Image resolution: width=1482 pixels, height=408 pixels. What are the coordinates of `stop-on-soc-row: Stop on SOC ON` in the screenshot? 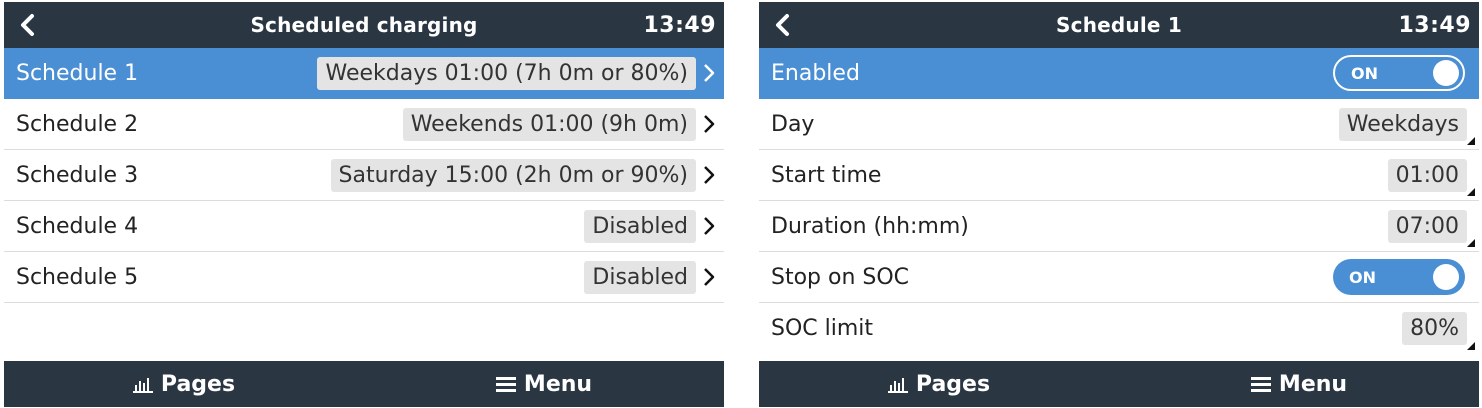 It's located at (1119, 277).